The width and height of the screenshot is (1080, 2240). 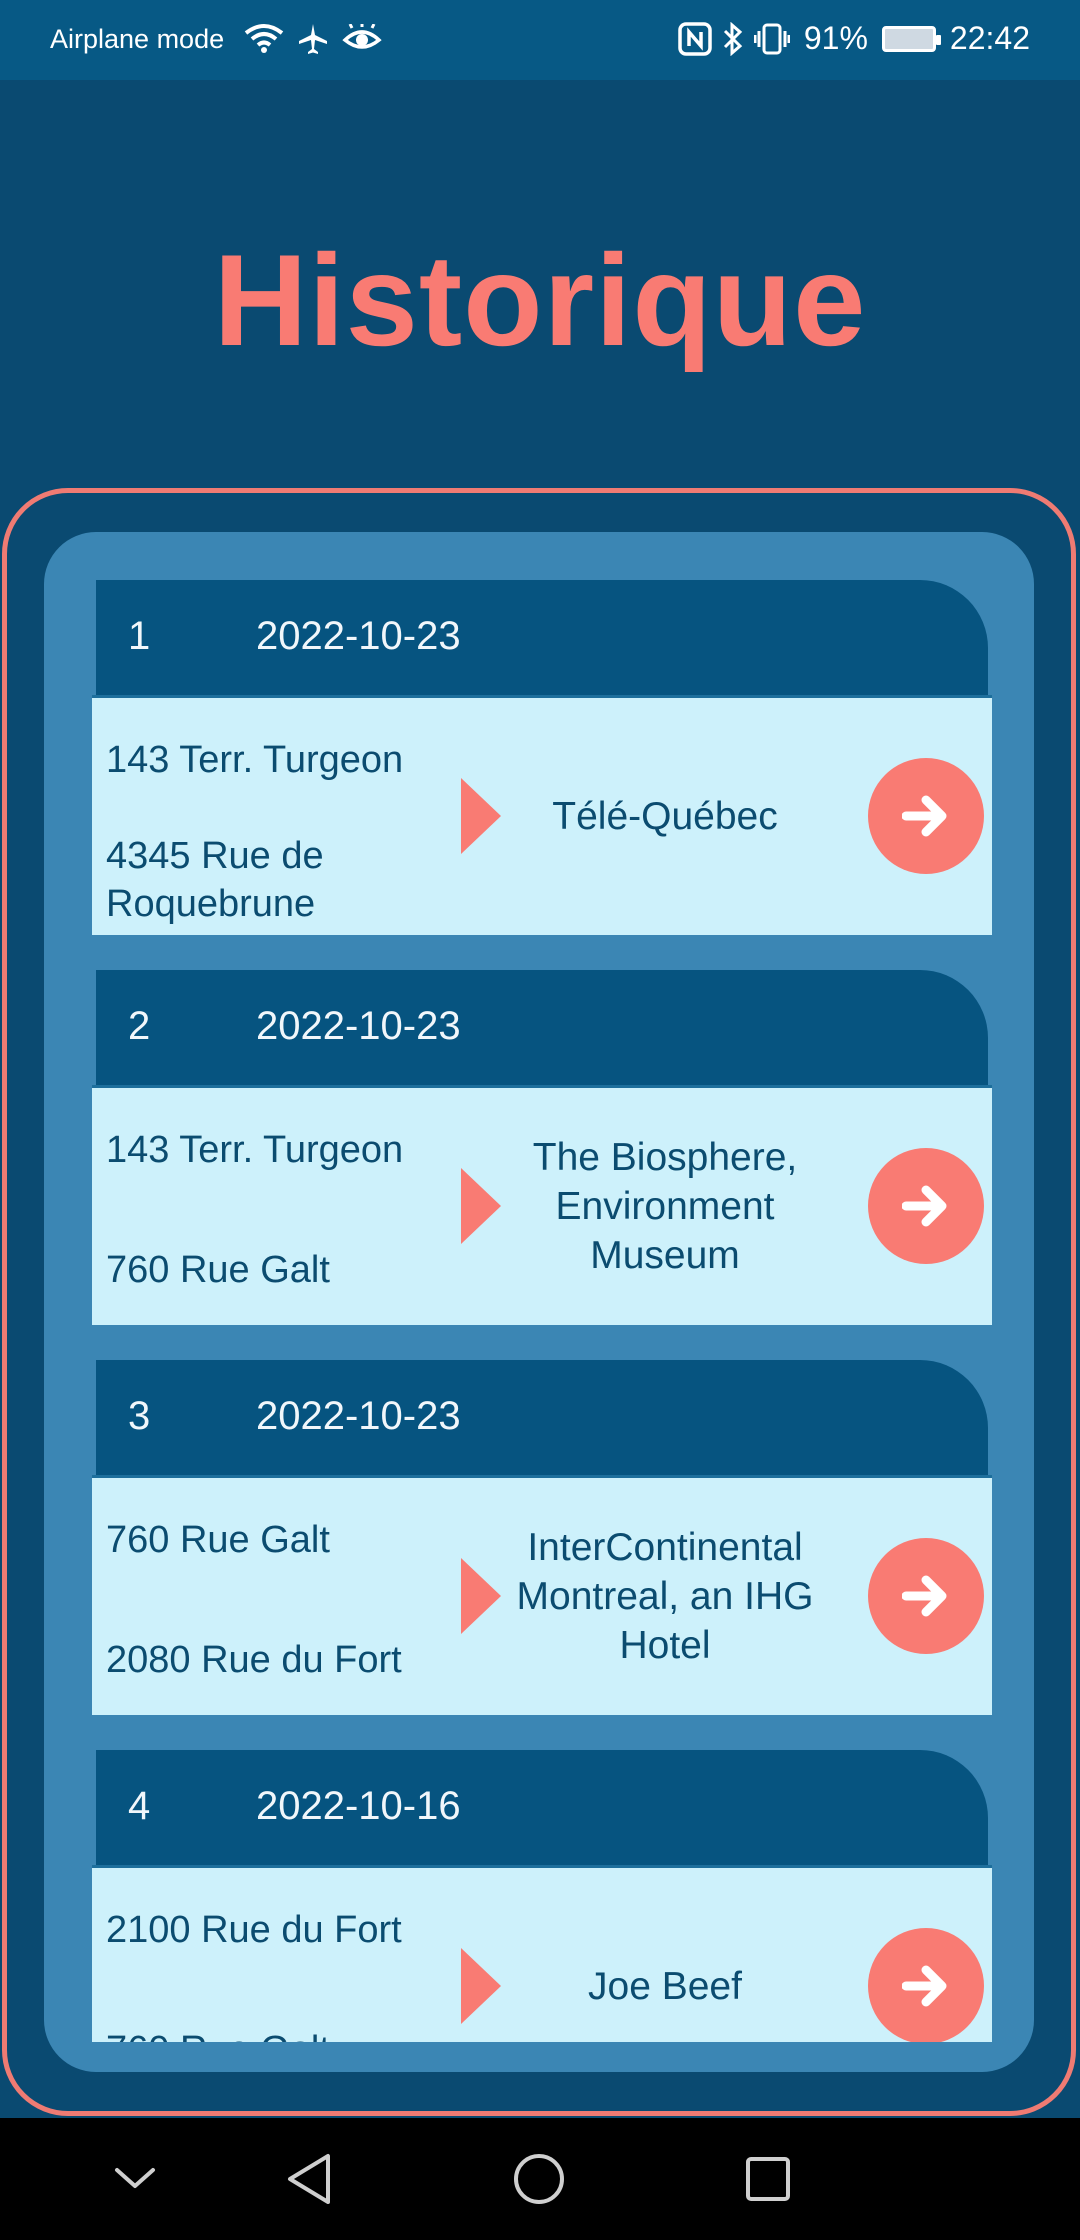 I want to click on recents-icon, so click(x=768, y=2179).